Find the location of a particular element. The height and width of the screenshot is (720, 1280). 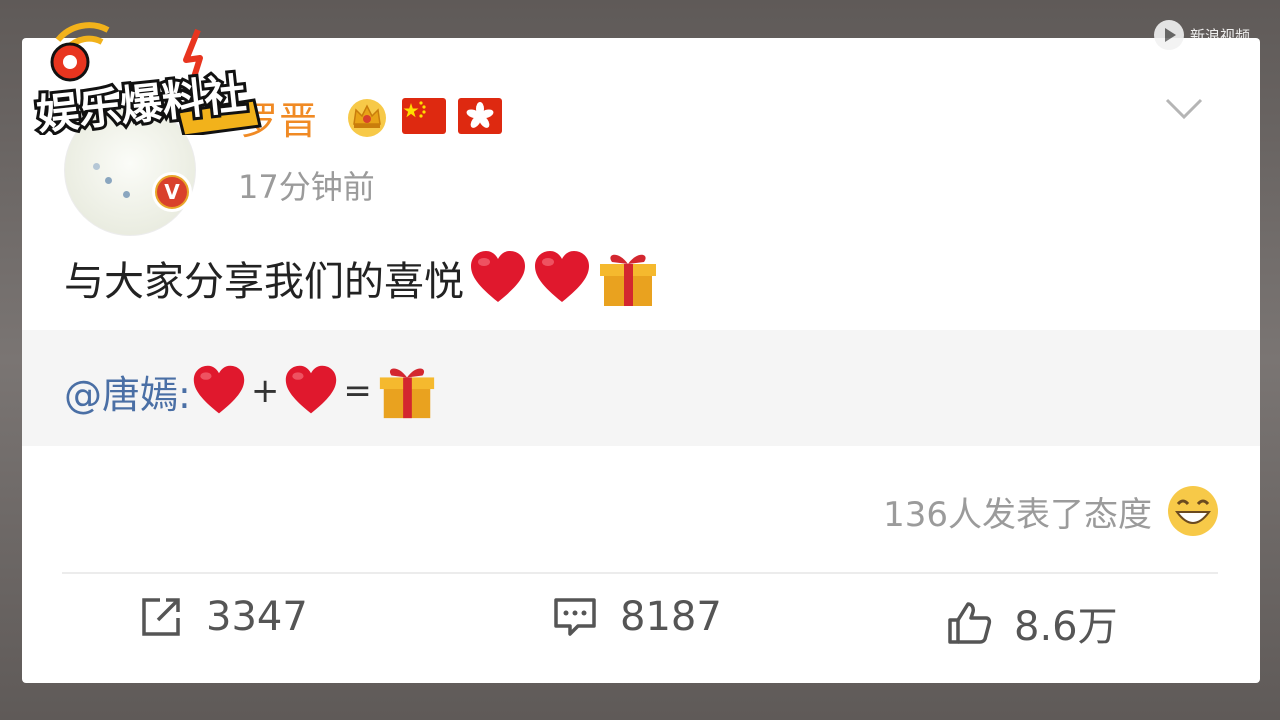

action-bar: 3347 8187 8.6万 is located at coordinates (641, 634).